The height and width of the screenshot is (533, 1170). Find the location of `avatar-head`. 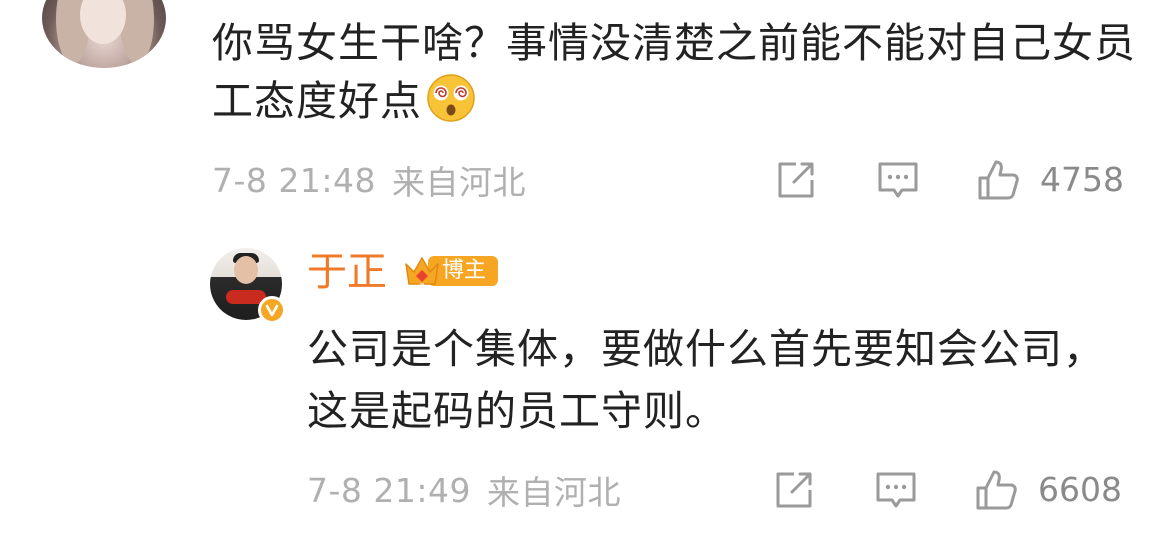

avatar-head is located at coordinates (246, 270).